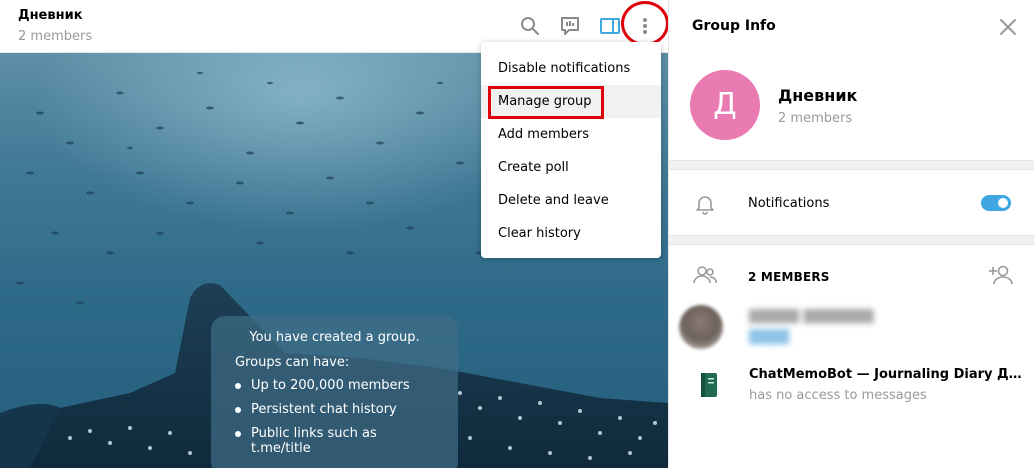 The width and height of the screenshot is (1034, 468). I want to click on menu-item-delete-and-leave: Delete and leave, so click(571, 200).